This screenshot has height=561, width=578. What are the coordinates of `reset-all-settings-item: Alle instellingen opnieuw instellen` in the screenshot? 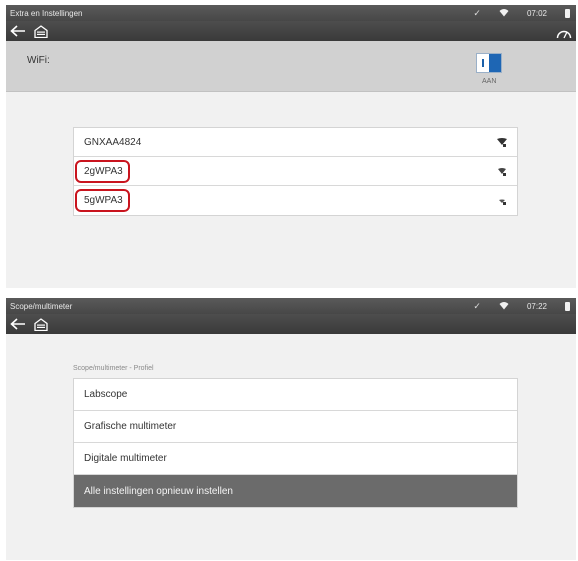 It's located at (295, 491).